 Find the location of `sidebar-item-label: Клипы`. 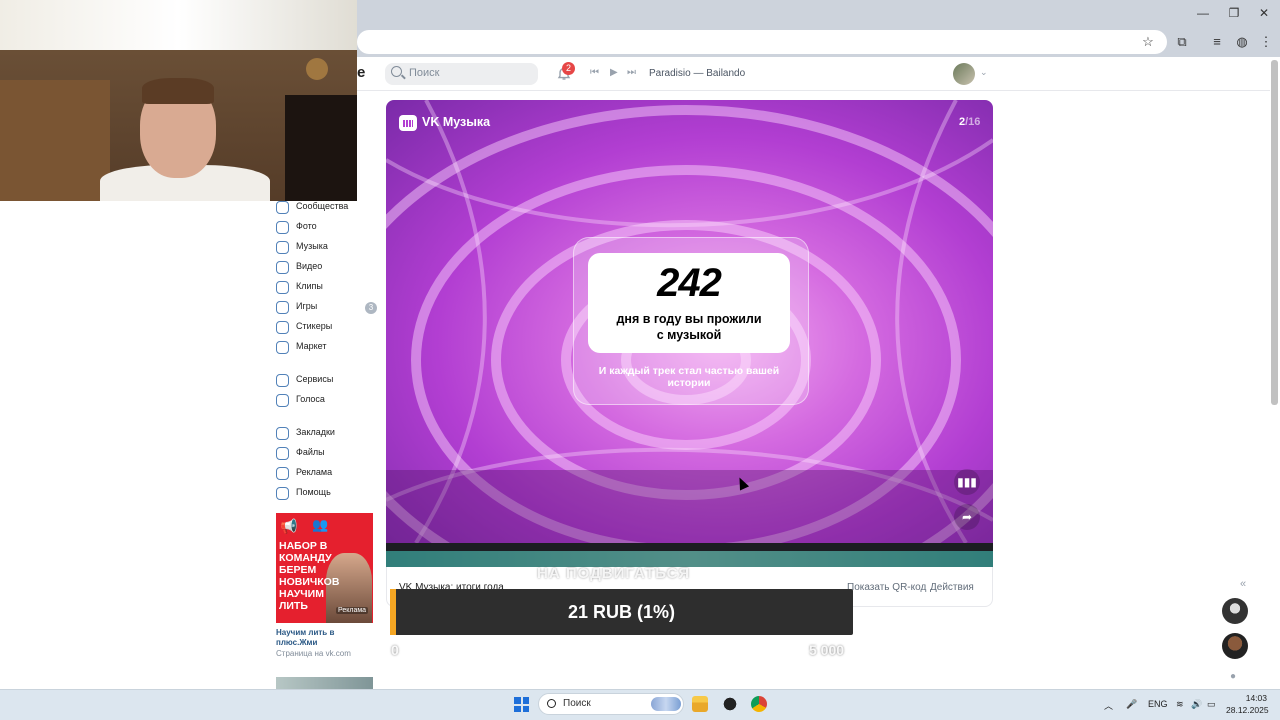

sidebar-item-label: Клипы is located at coordinates (309, 286).